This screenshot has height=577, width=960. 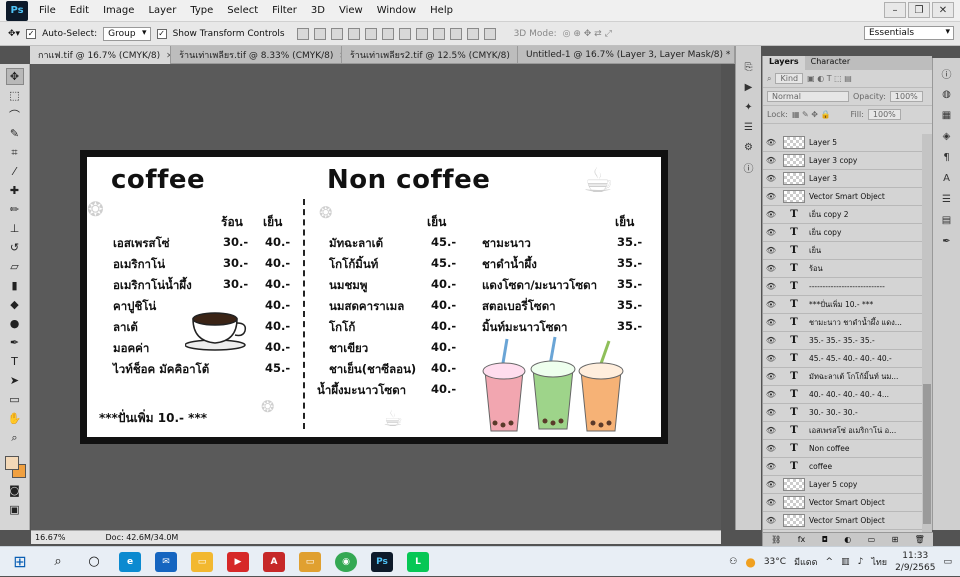 What do you see at coordinates (15, 437) in the screenshot?
I see `zoom-tool-icon: ⌕` at bounding box center [15, 437].